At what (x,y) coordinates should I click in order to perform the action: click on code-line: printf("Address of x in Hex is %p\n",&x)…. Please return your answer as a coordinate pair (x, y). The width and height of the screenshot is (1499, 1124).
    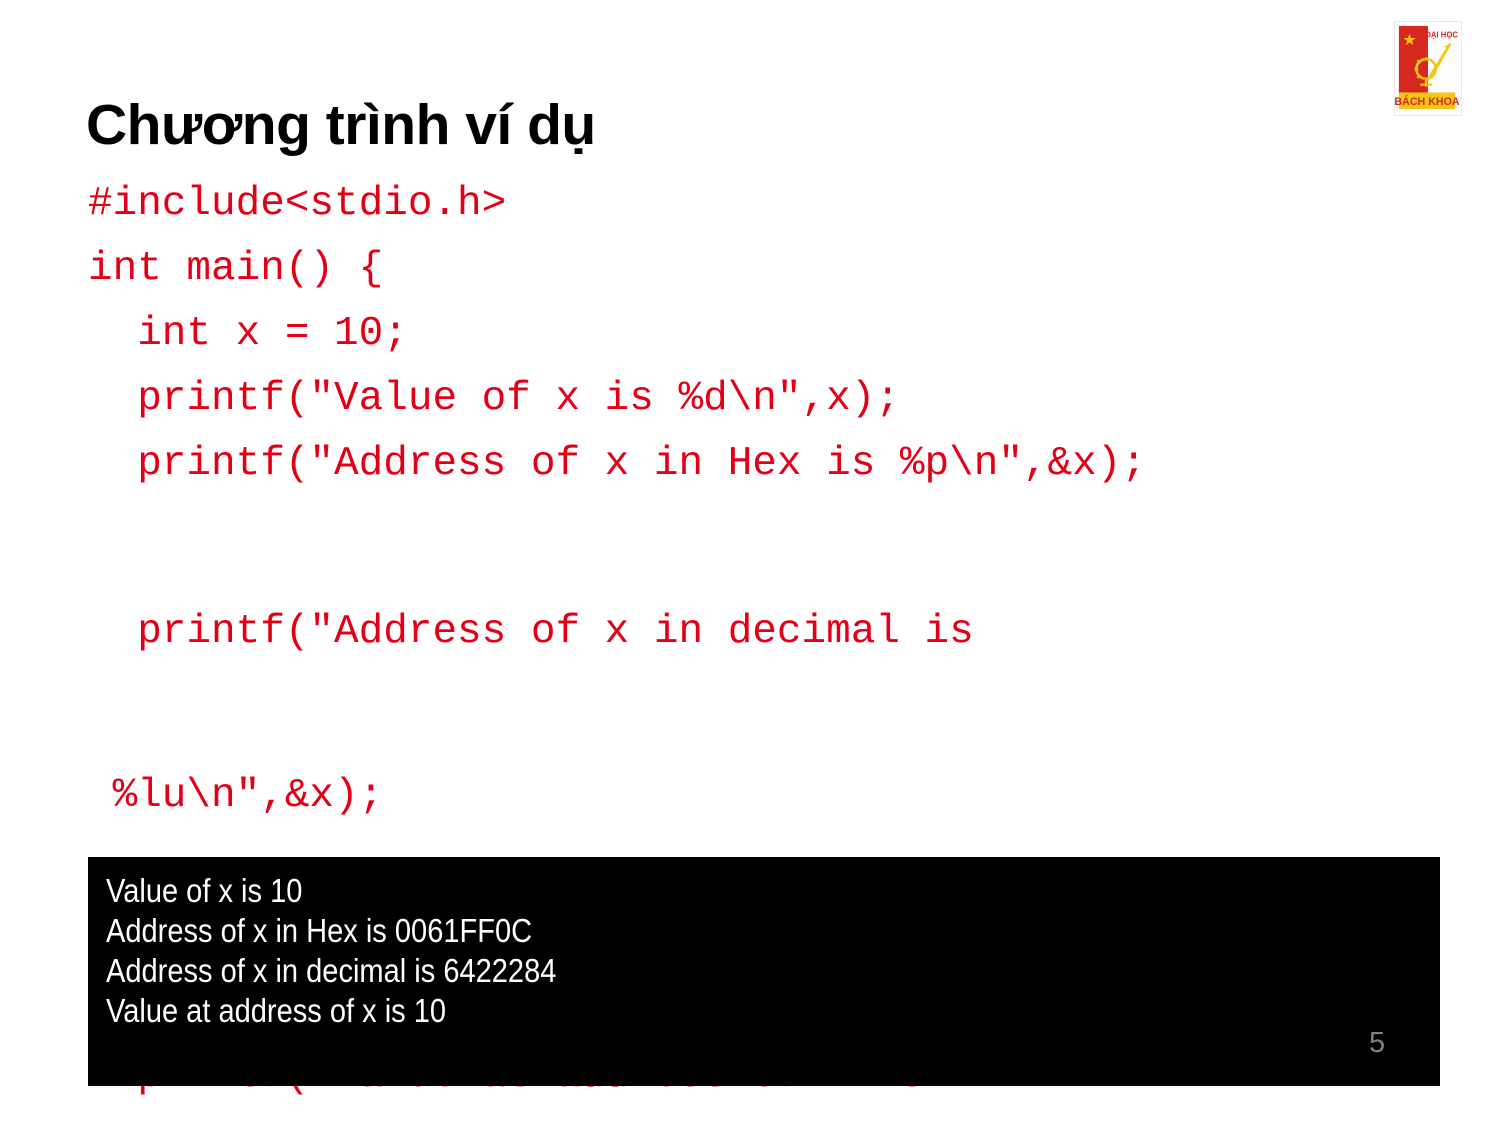
    Looking at the image, I should click on (617, 464).